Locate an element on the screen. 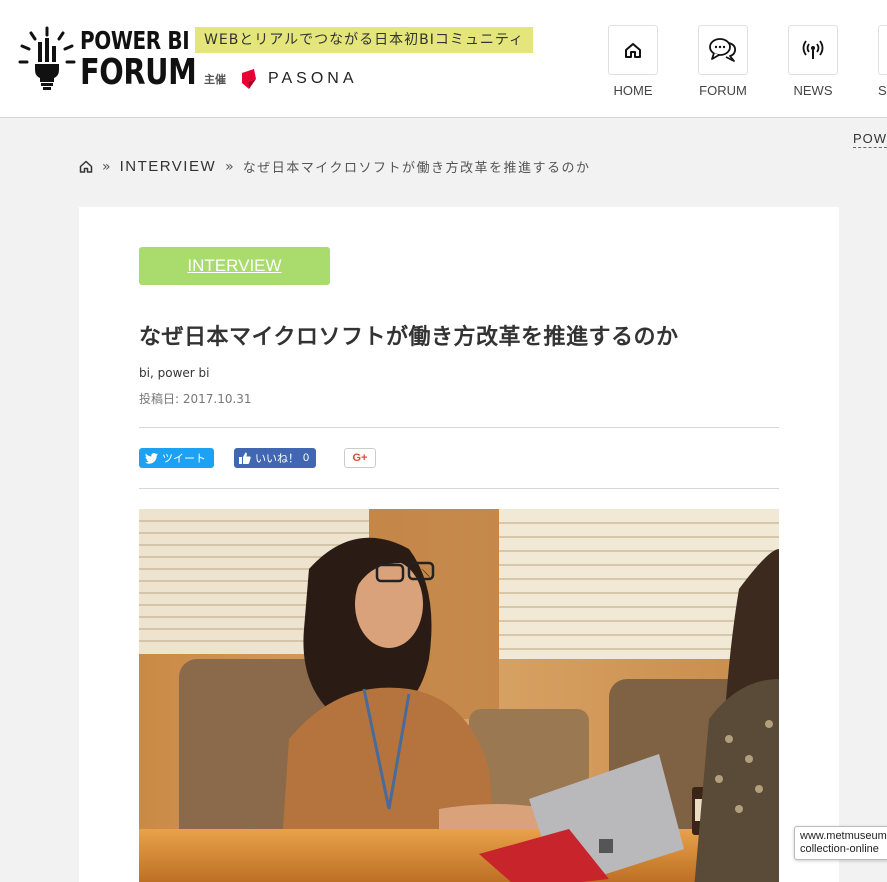 This screenshot has height=882, width=887. main-nav: HOME FORUM NEWS S is located at coordinates (747, 61).